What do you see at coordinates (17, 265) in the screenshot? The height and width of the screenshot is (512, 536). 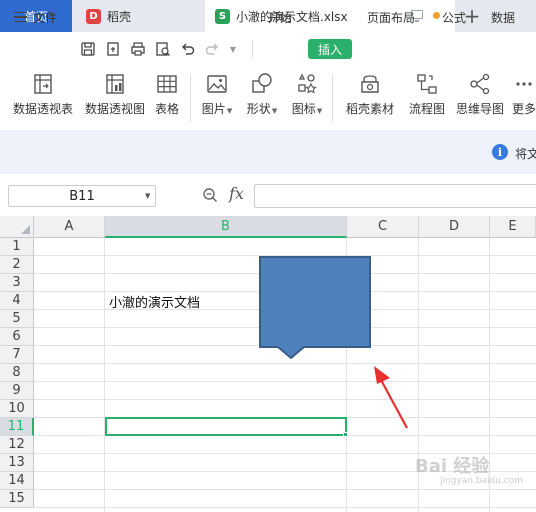 I see `row-header: 2` at bounding box center [17, 265].